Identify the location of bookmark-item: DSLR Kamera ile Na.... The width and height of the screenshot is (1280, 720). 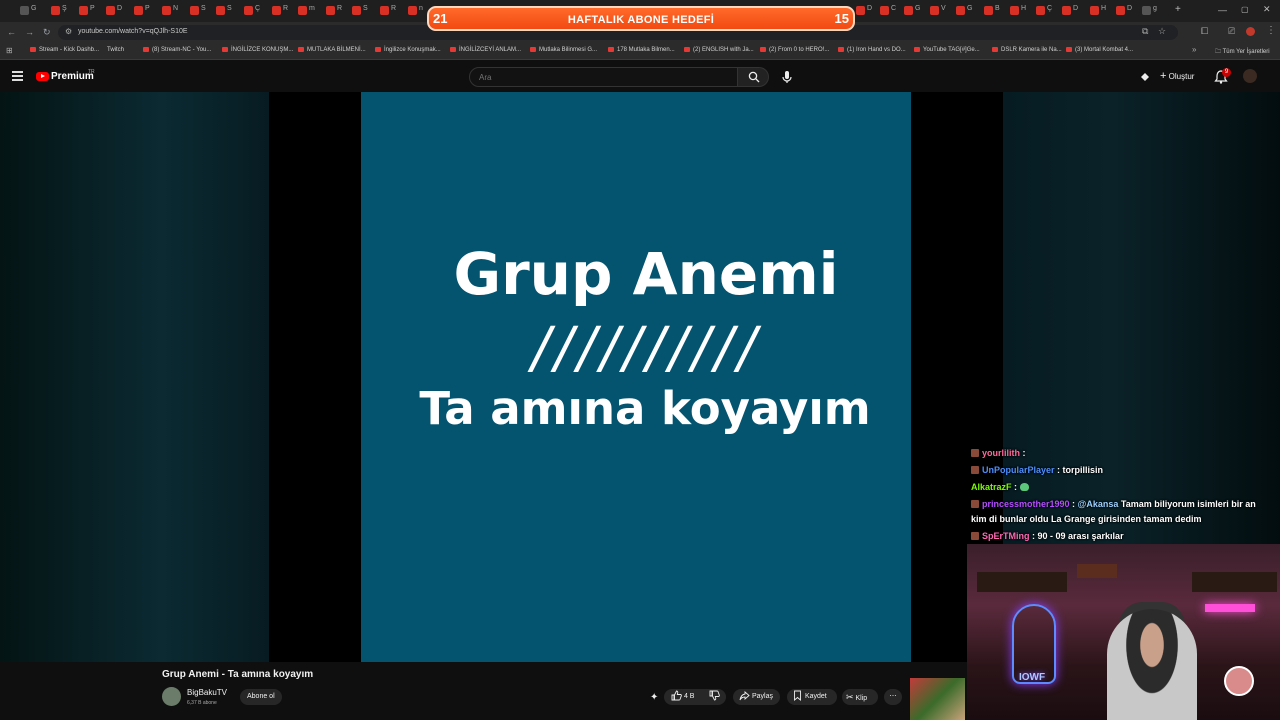
(1027, 50).